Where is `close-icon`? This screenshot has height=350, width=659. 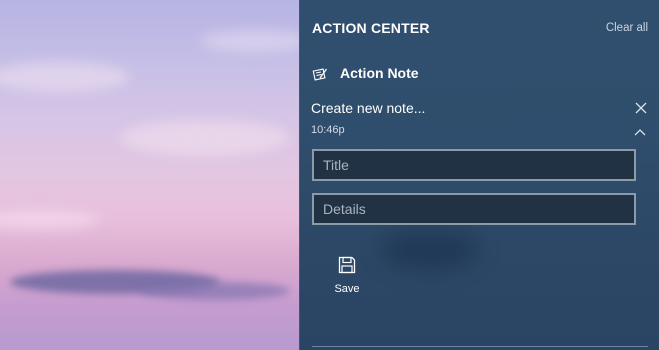 close-icon is located at coordinates (641, 108).